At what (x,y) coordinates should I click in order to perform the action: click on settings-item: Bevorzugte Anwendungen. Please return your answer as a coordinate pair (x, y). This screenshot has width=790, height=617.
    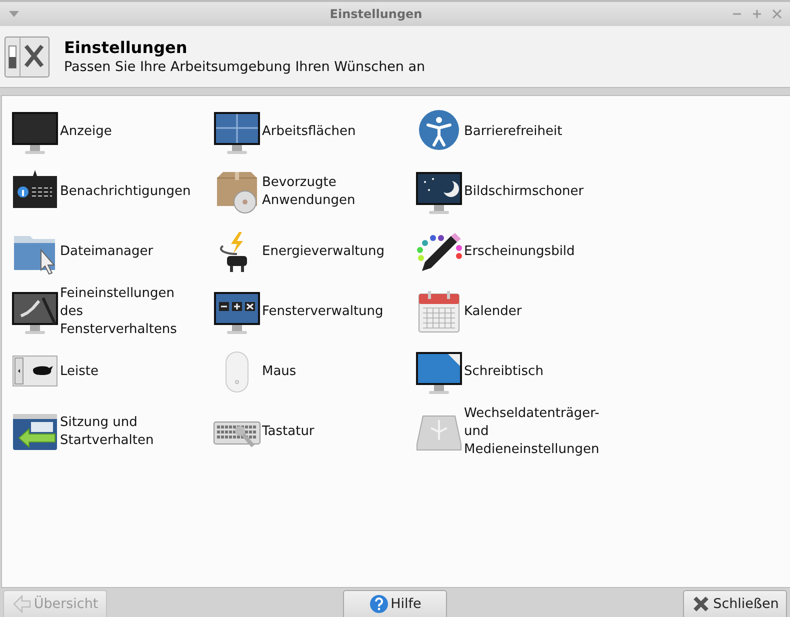
    Looking at the image, I should click on (328, 192).